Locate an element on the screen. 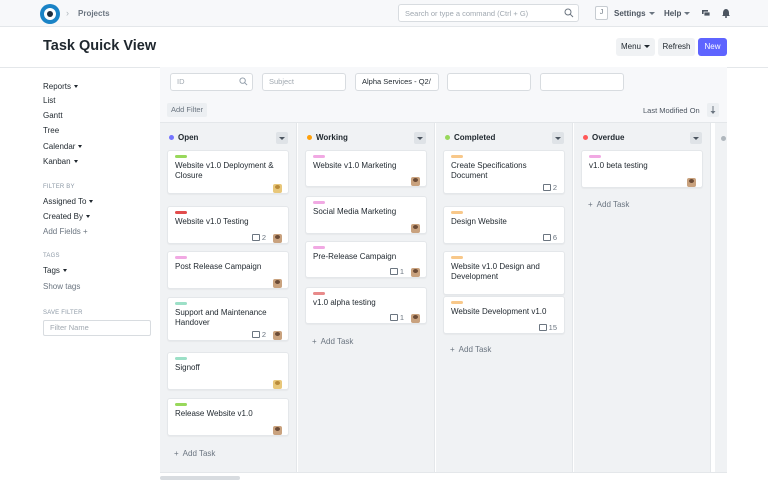  kanban-card: Post Release Campaign is located at coordinates (228, 270).